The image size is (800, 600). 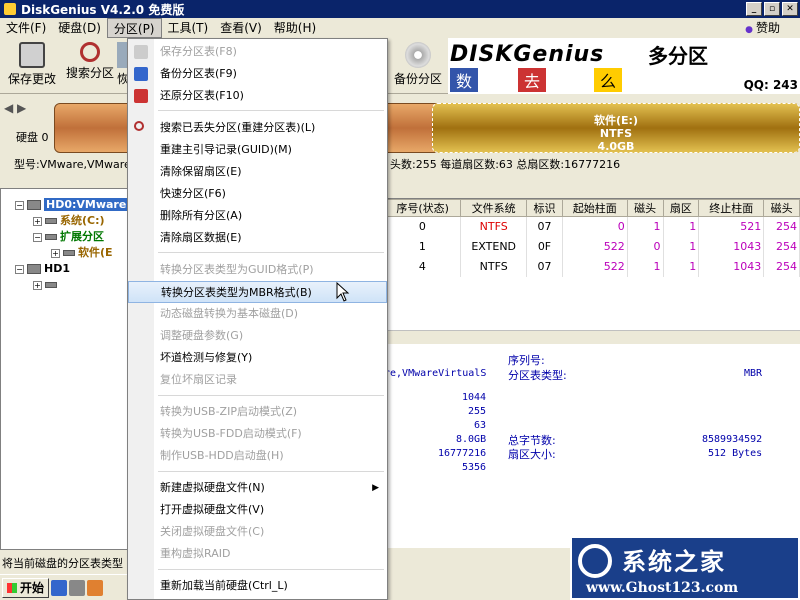 I want to click on col-end-cyl: 终止柱面, so click(x=731, y=208).